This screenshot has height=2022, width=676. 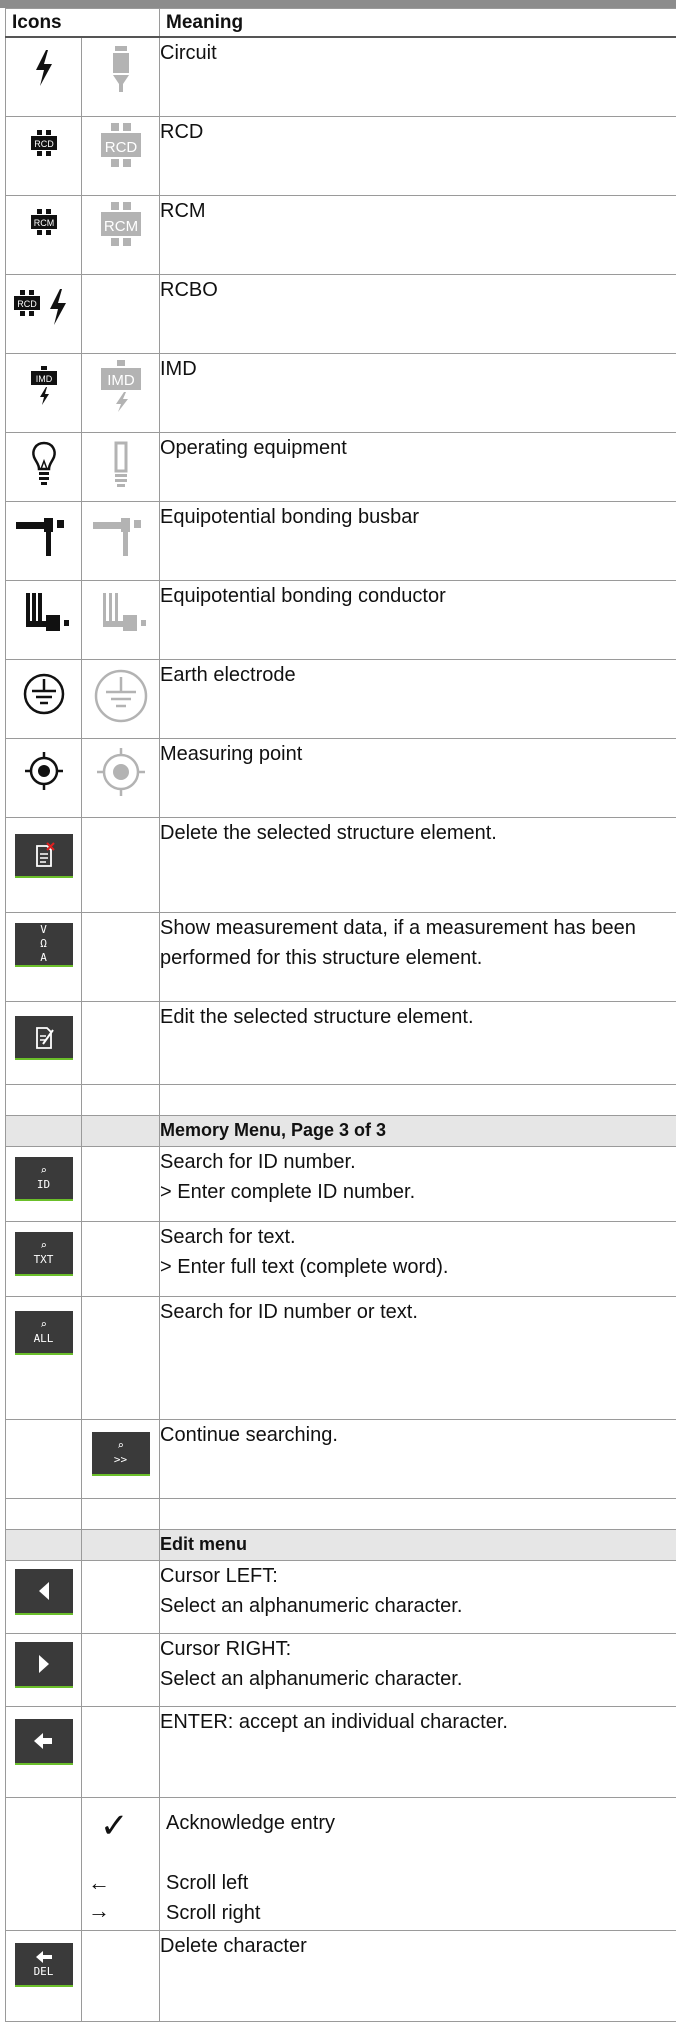 I want to click on meaning-busbar: Equipotential bonding busbar, so click(x=418, y=541).